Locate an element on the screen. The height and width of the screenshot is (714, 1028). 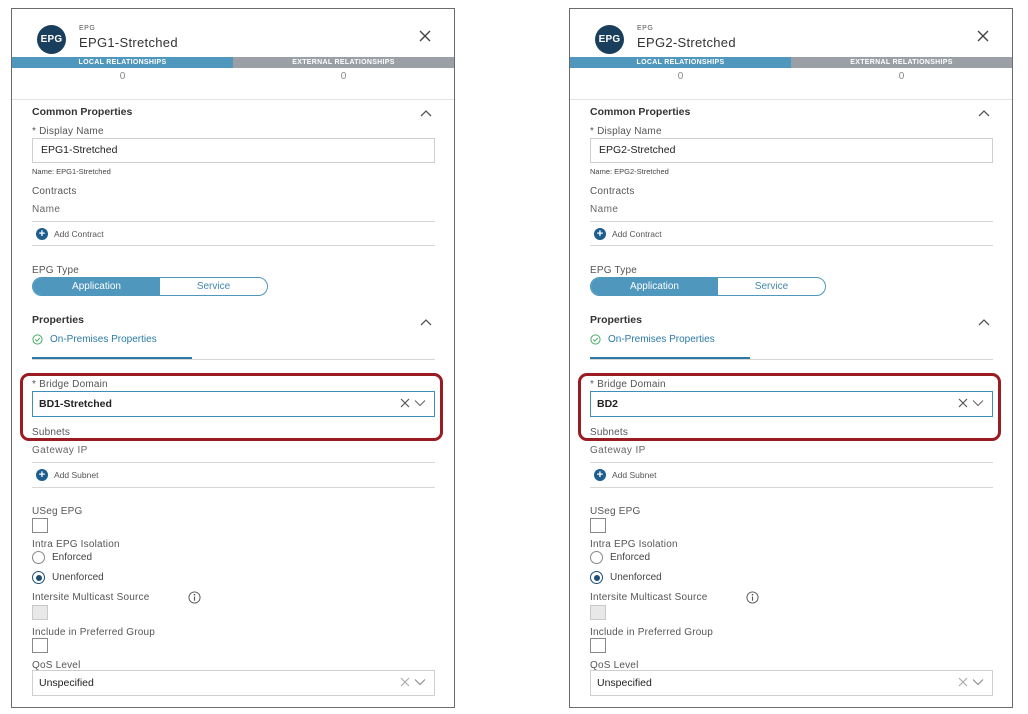
intra-epg-isolation-label: Intra EPG Isolation is located at coordinates (634, 544).